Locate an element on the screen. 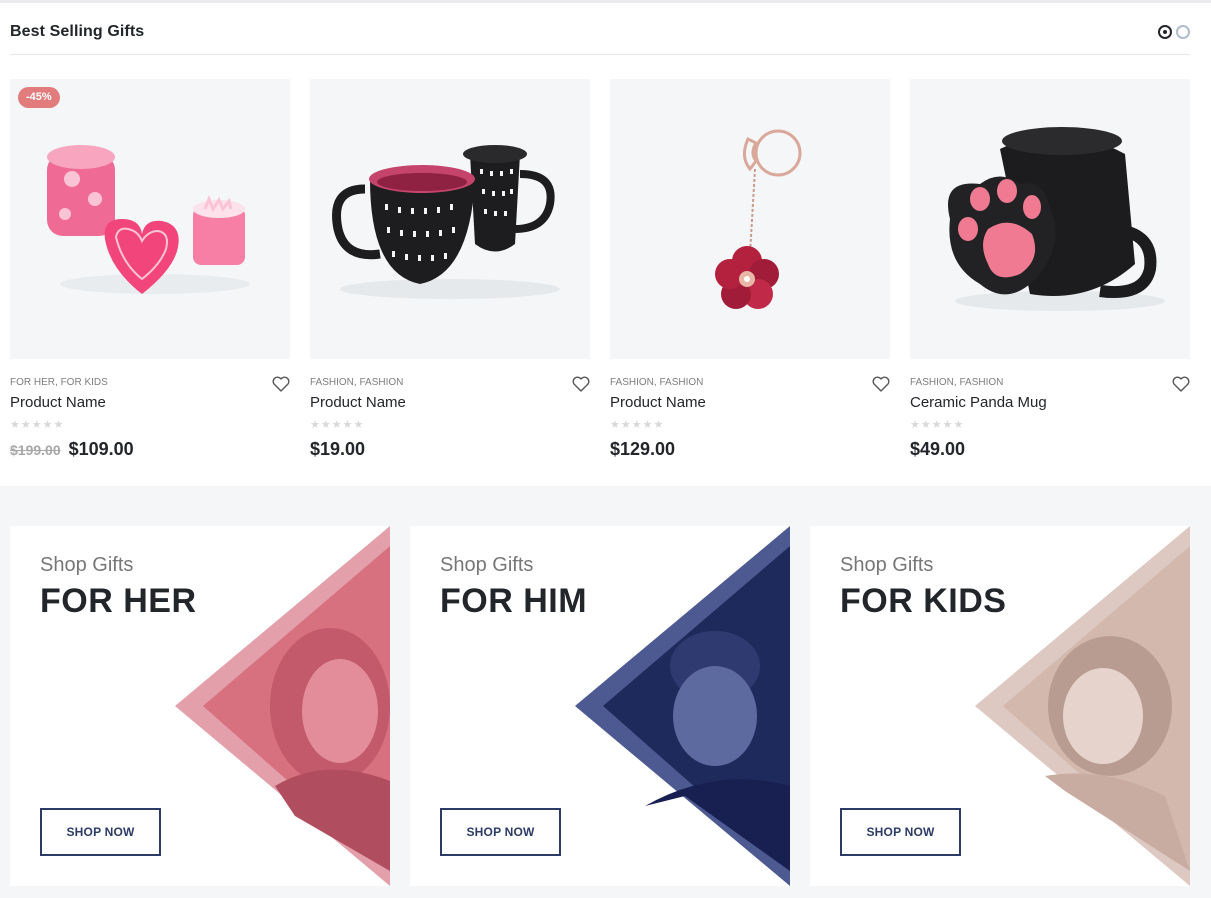 This screenshot has width=1211, height=898. banner-for-him: Shop Gifts FOR HIM SHOP NOW is located at coordinates (600, 706).